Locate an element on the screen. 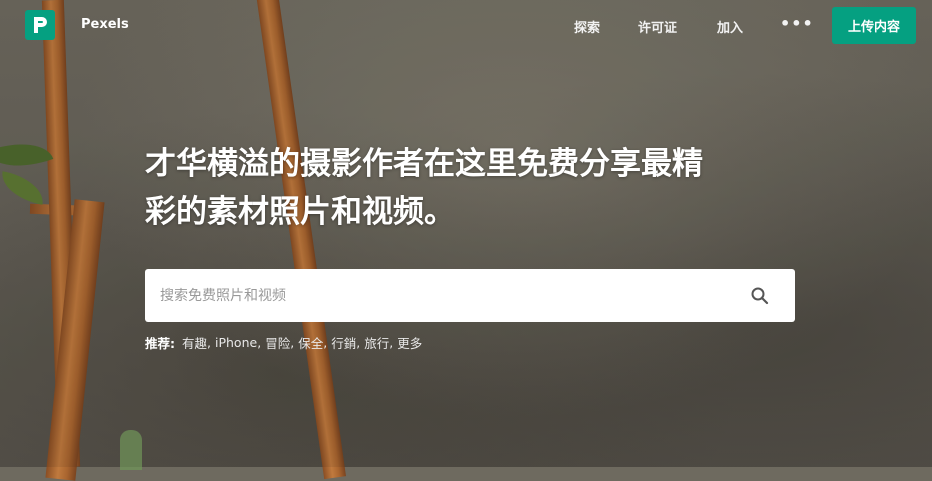 This screenshot has width=932, height=481. suggestions-label: 推荐: is located at coordinates (160, 343).